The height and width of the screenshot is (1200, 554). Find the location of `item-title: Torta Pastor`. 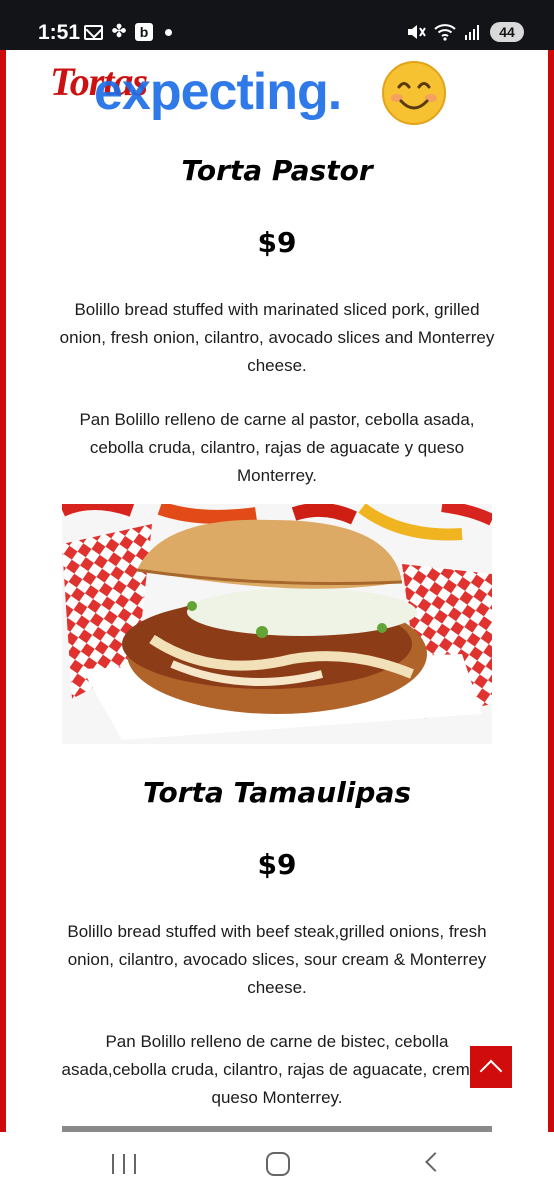

item-title: Torta Pastor is located at coordinates (277, 170).